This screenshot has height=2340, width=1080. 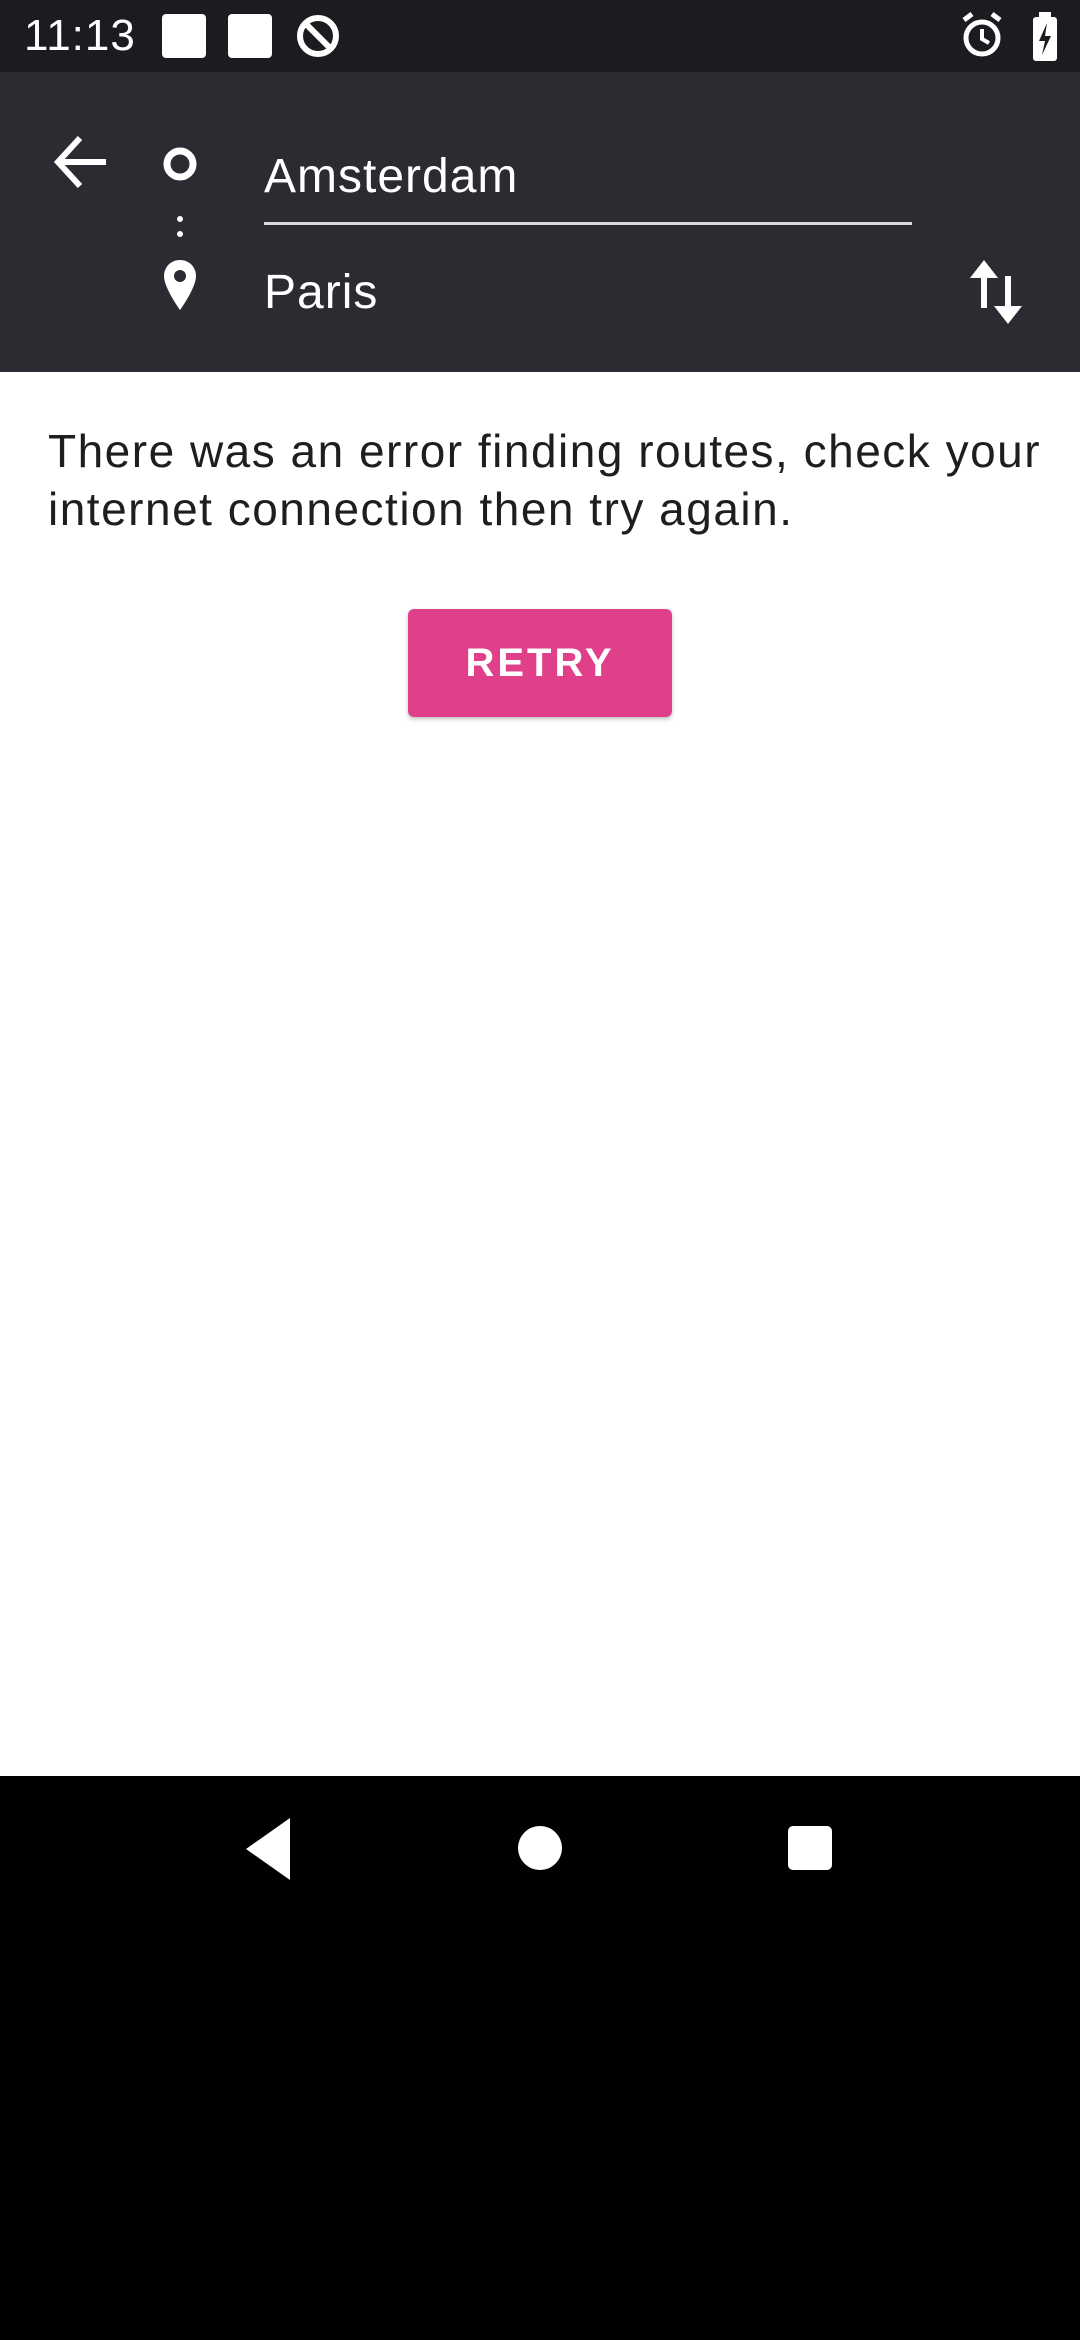 What do you see at coordinates (540, 36) in the screenshot?
I see `status-bar: 11:13` at bounding box center [540, 36].